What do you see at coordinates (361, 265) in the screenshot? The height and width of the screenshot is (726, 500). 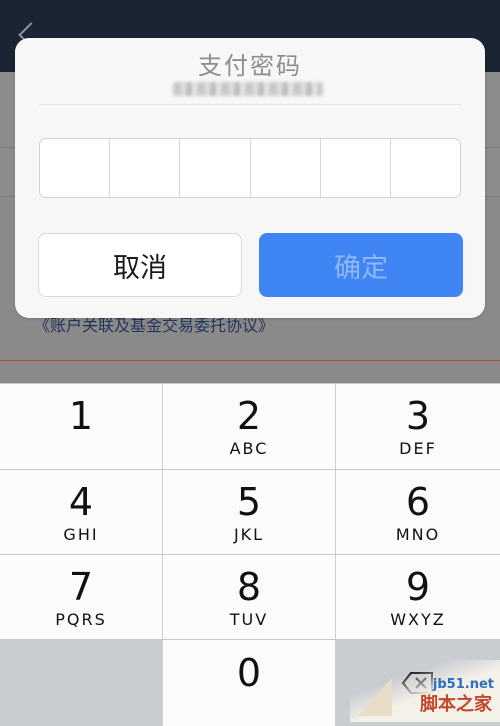 I see `confirm-button: 确定` at bounding box center [361, 265].